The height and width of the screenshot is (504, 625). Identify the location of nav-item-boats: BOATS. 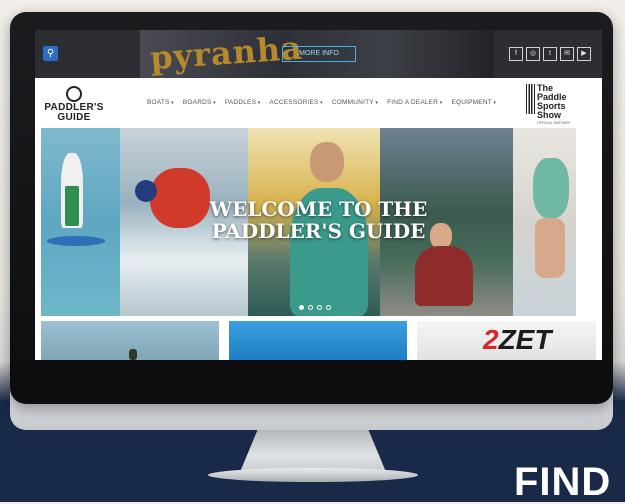
(160, 102).